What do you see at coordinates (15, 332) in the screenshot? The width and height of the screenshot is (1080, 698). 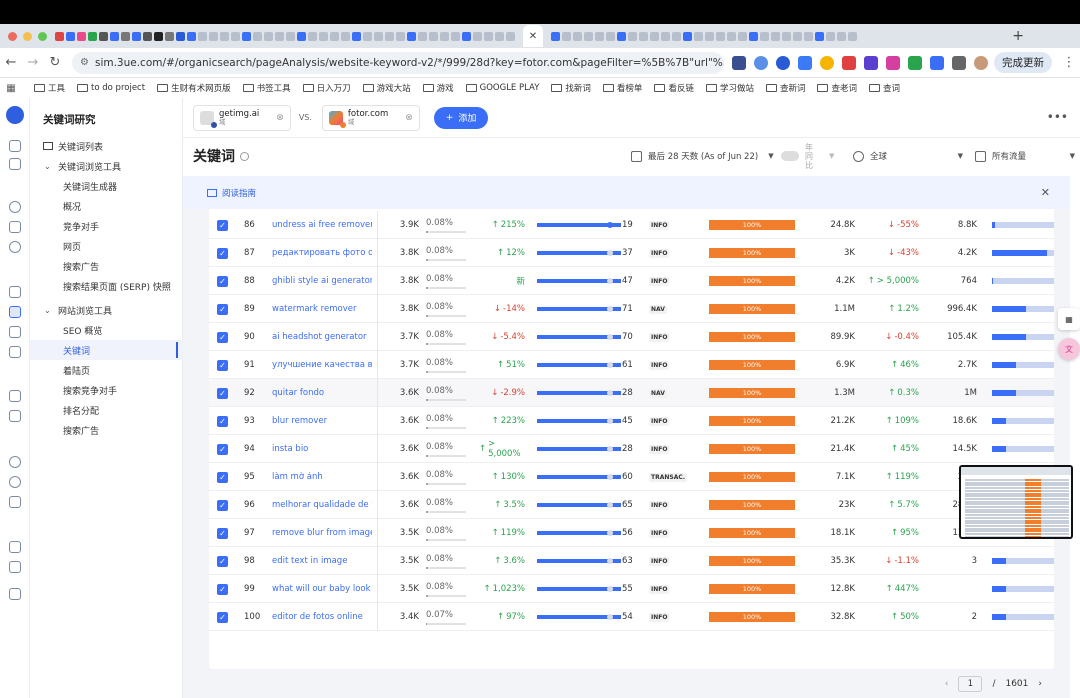 I see `link-icon` at bounding box center [15, 332].